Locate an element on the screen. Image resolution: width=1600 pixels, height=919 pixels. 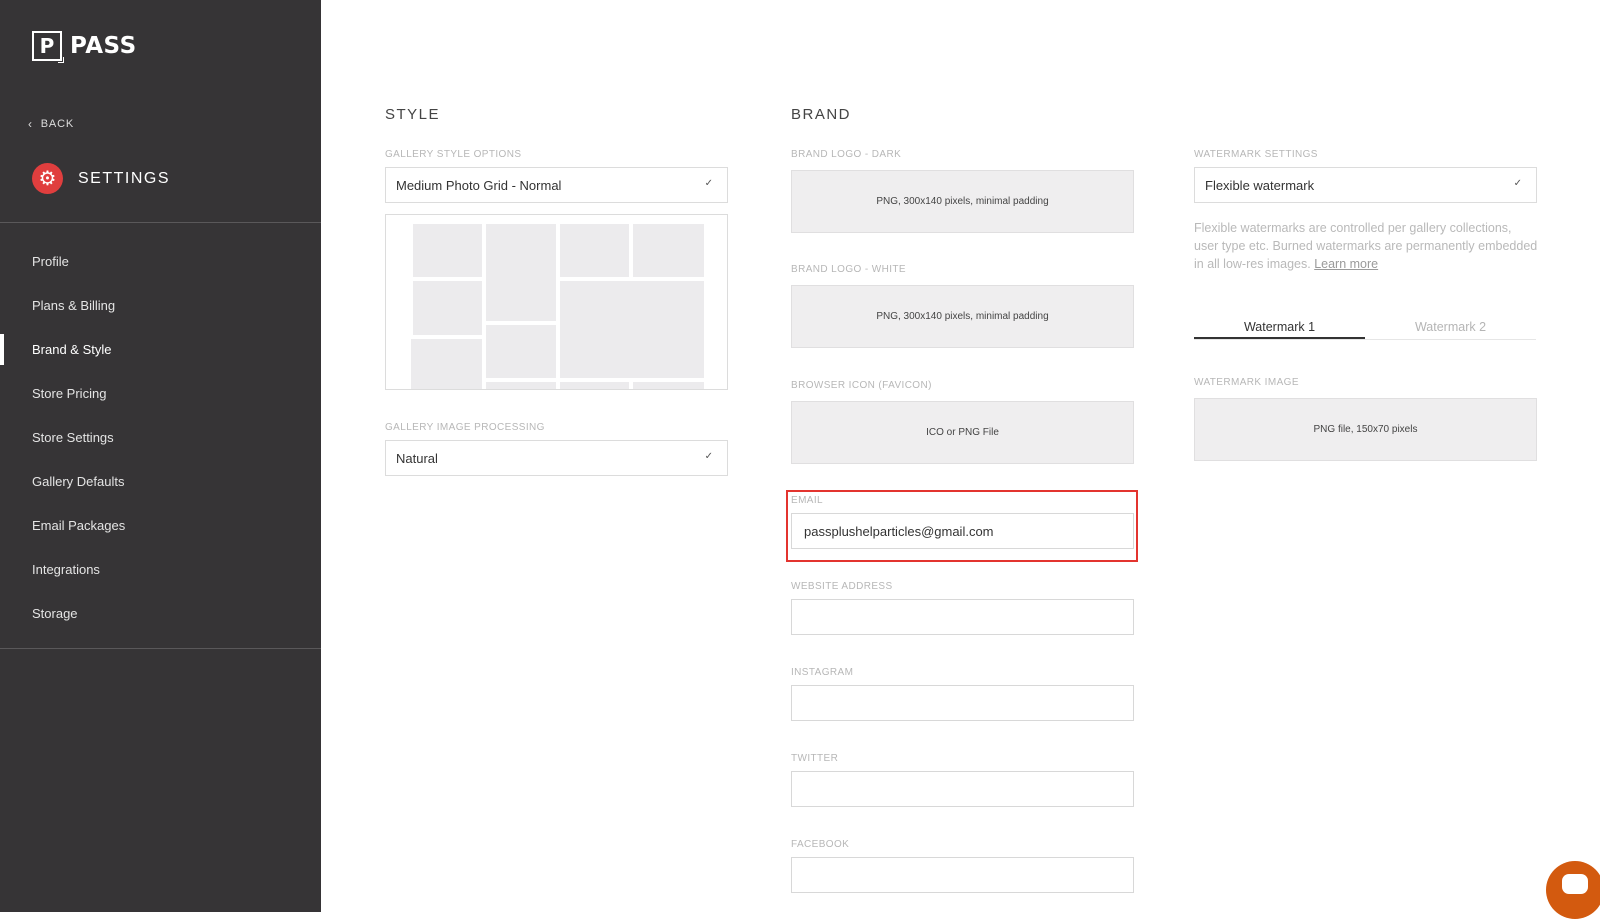
watermark-image-upload: PNG file, 150x70 pixels is located at coordinates (1365, 429).